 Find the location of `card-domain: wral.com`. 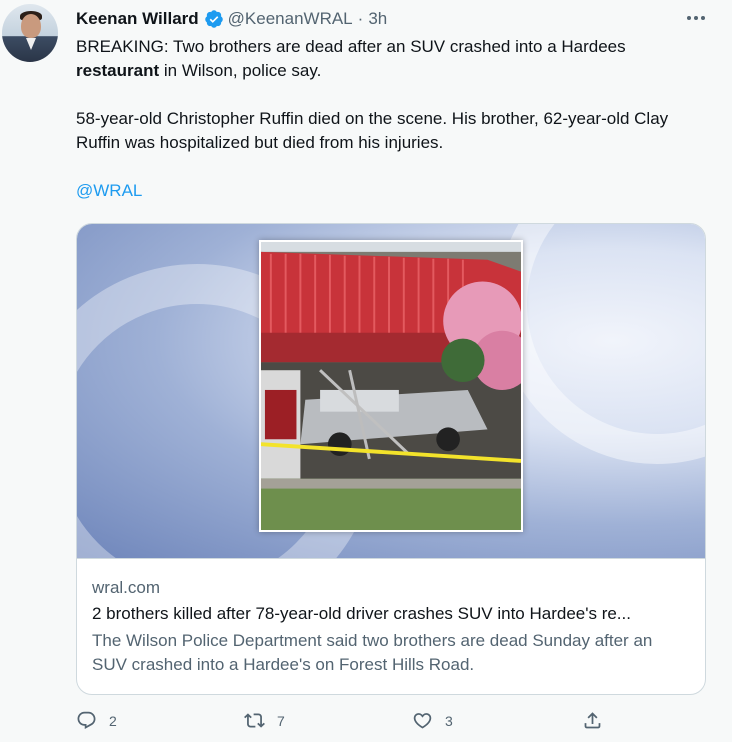

card-domain: wral.com is located at coordinates (126, 587).